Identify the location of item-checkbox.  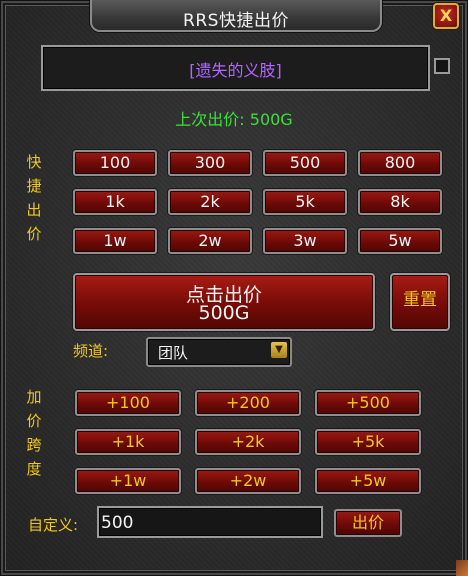
(442, 66).